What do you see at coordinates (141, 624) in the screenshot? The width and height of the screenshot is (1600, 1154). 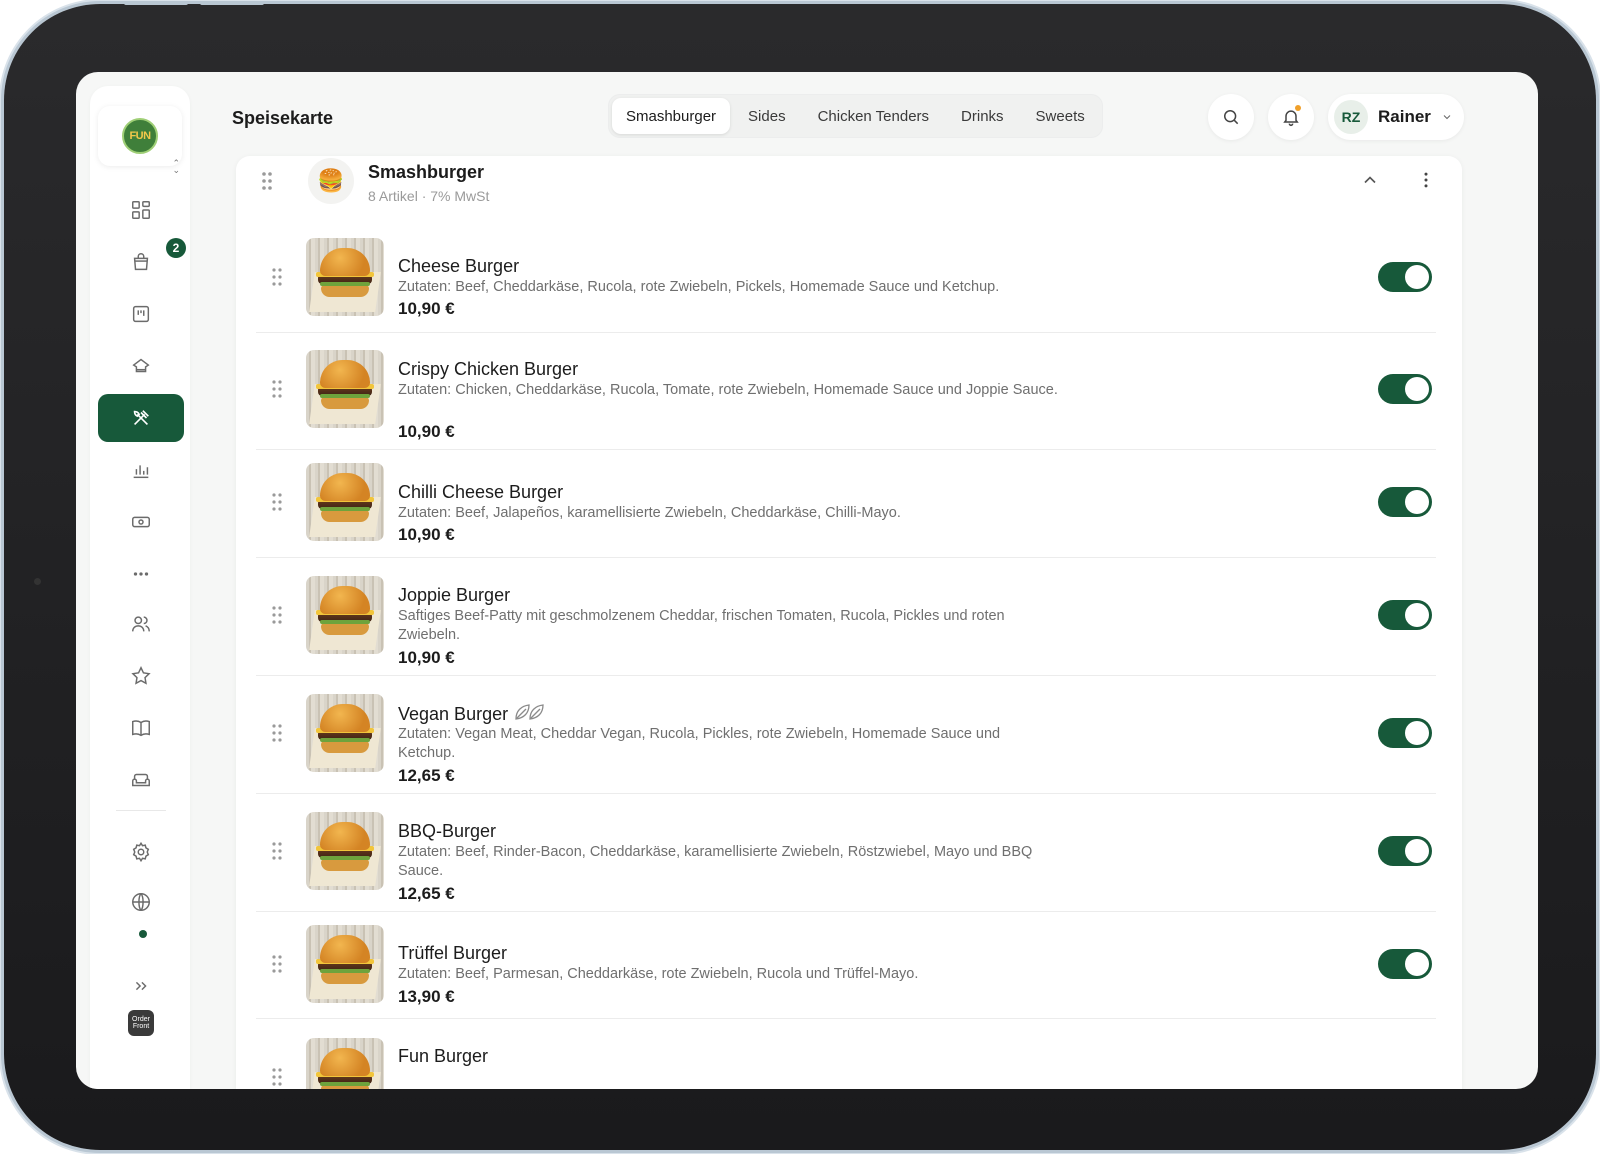 I see `sidebar-item-customers` at bounding box center [141, 624].